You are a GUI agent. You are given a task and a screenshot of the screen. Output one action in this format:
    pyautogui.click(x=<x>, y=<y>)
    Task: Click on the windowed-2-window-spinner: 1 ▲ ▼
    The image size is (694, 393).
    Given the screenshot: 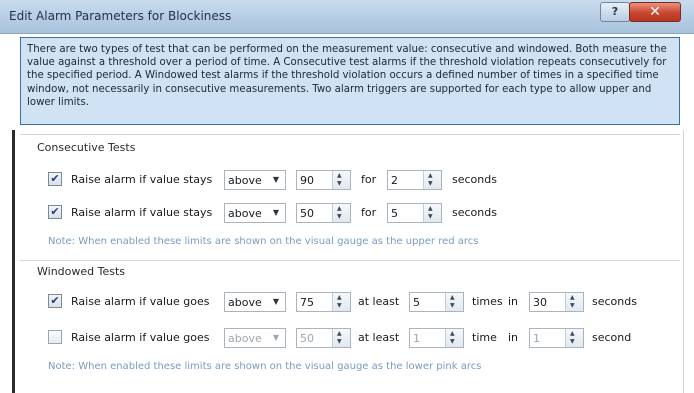 What is the action you would take?
    pyautogui.click(x=556, y=338)
    